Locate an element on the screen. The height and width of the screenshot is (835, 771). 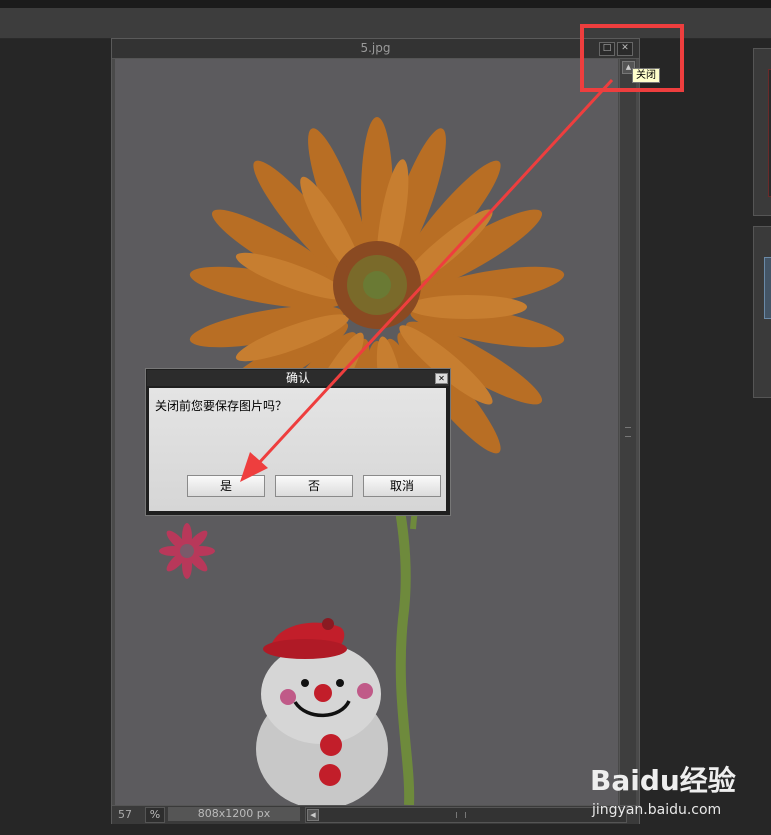
image-dimensions: 808x1200 px is located at coordinates (234, 814).